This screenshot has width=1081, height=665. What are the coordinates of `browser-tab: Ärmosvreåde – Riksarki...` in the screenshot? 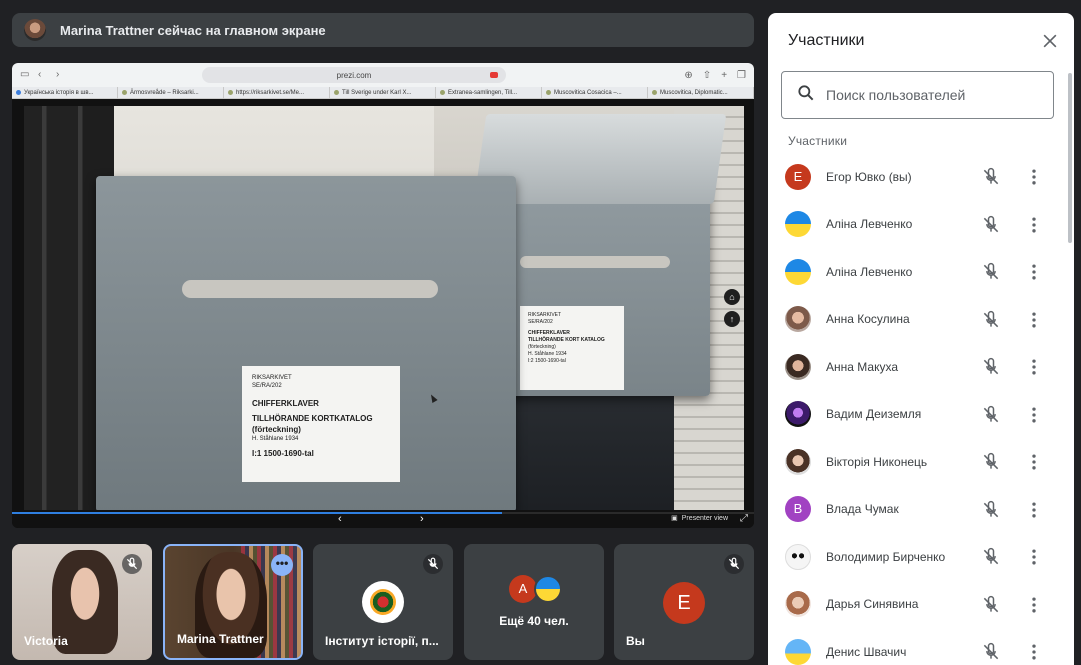 It's located at (171, 92).